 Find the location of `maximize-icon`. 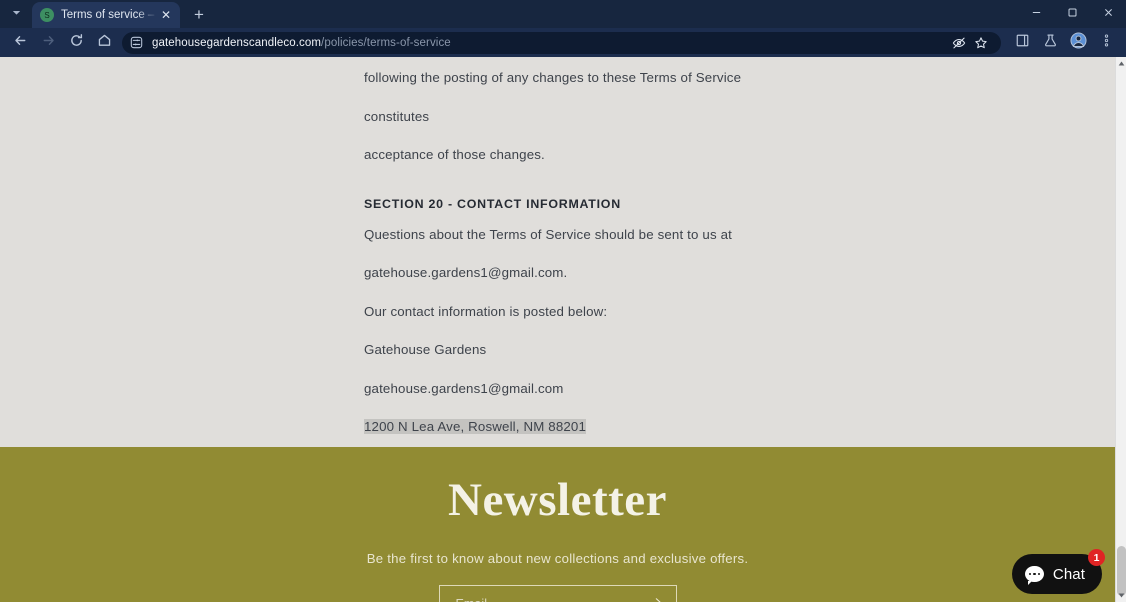

maximize-icon is located at coordinates (1072, 14).